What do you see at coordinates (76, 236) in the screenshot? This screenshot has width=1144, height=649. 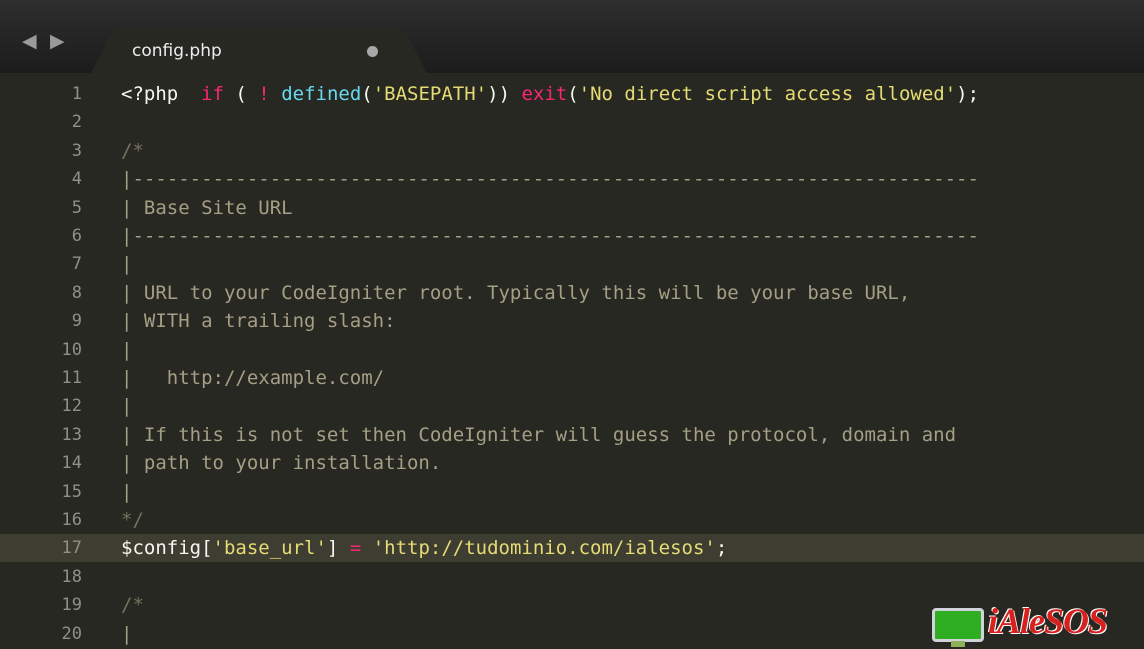 I see `line-number: 6` at bounding box center [76, 236].